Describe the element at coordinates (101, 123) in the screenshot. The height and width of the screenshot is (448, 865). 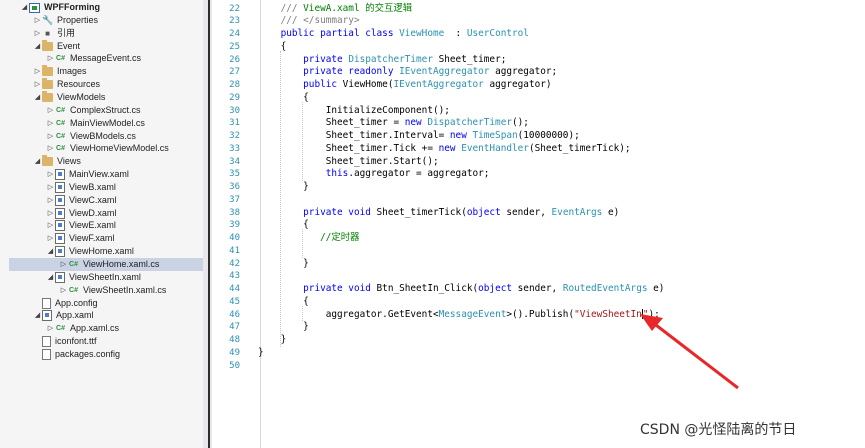
I see `tree-item: ▷ C# MainViewModel.cs` at that location.